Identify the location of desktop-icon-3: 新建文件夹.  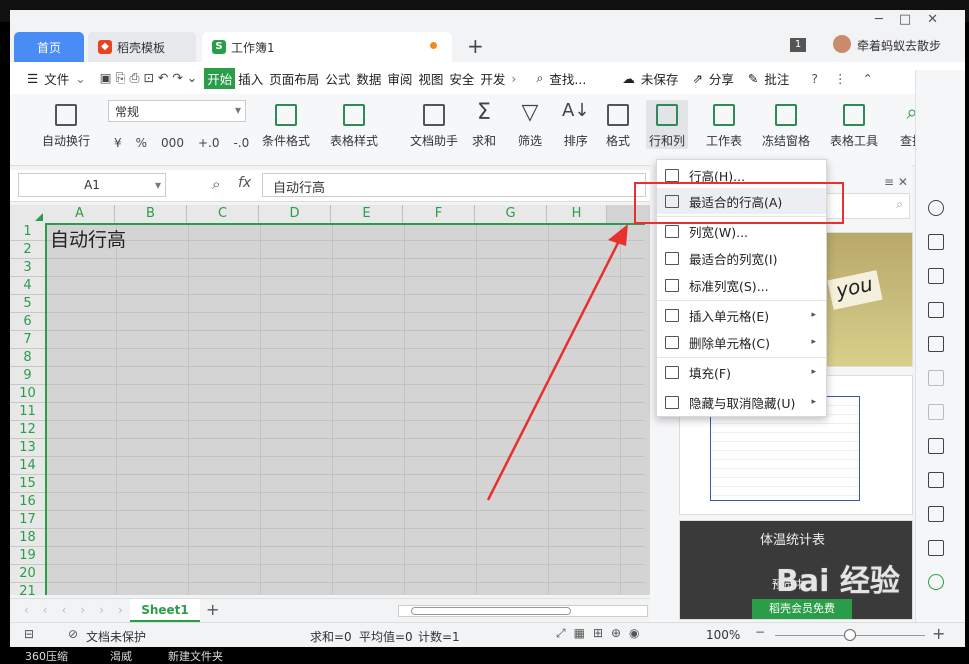
(195, 656).